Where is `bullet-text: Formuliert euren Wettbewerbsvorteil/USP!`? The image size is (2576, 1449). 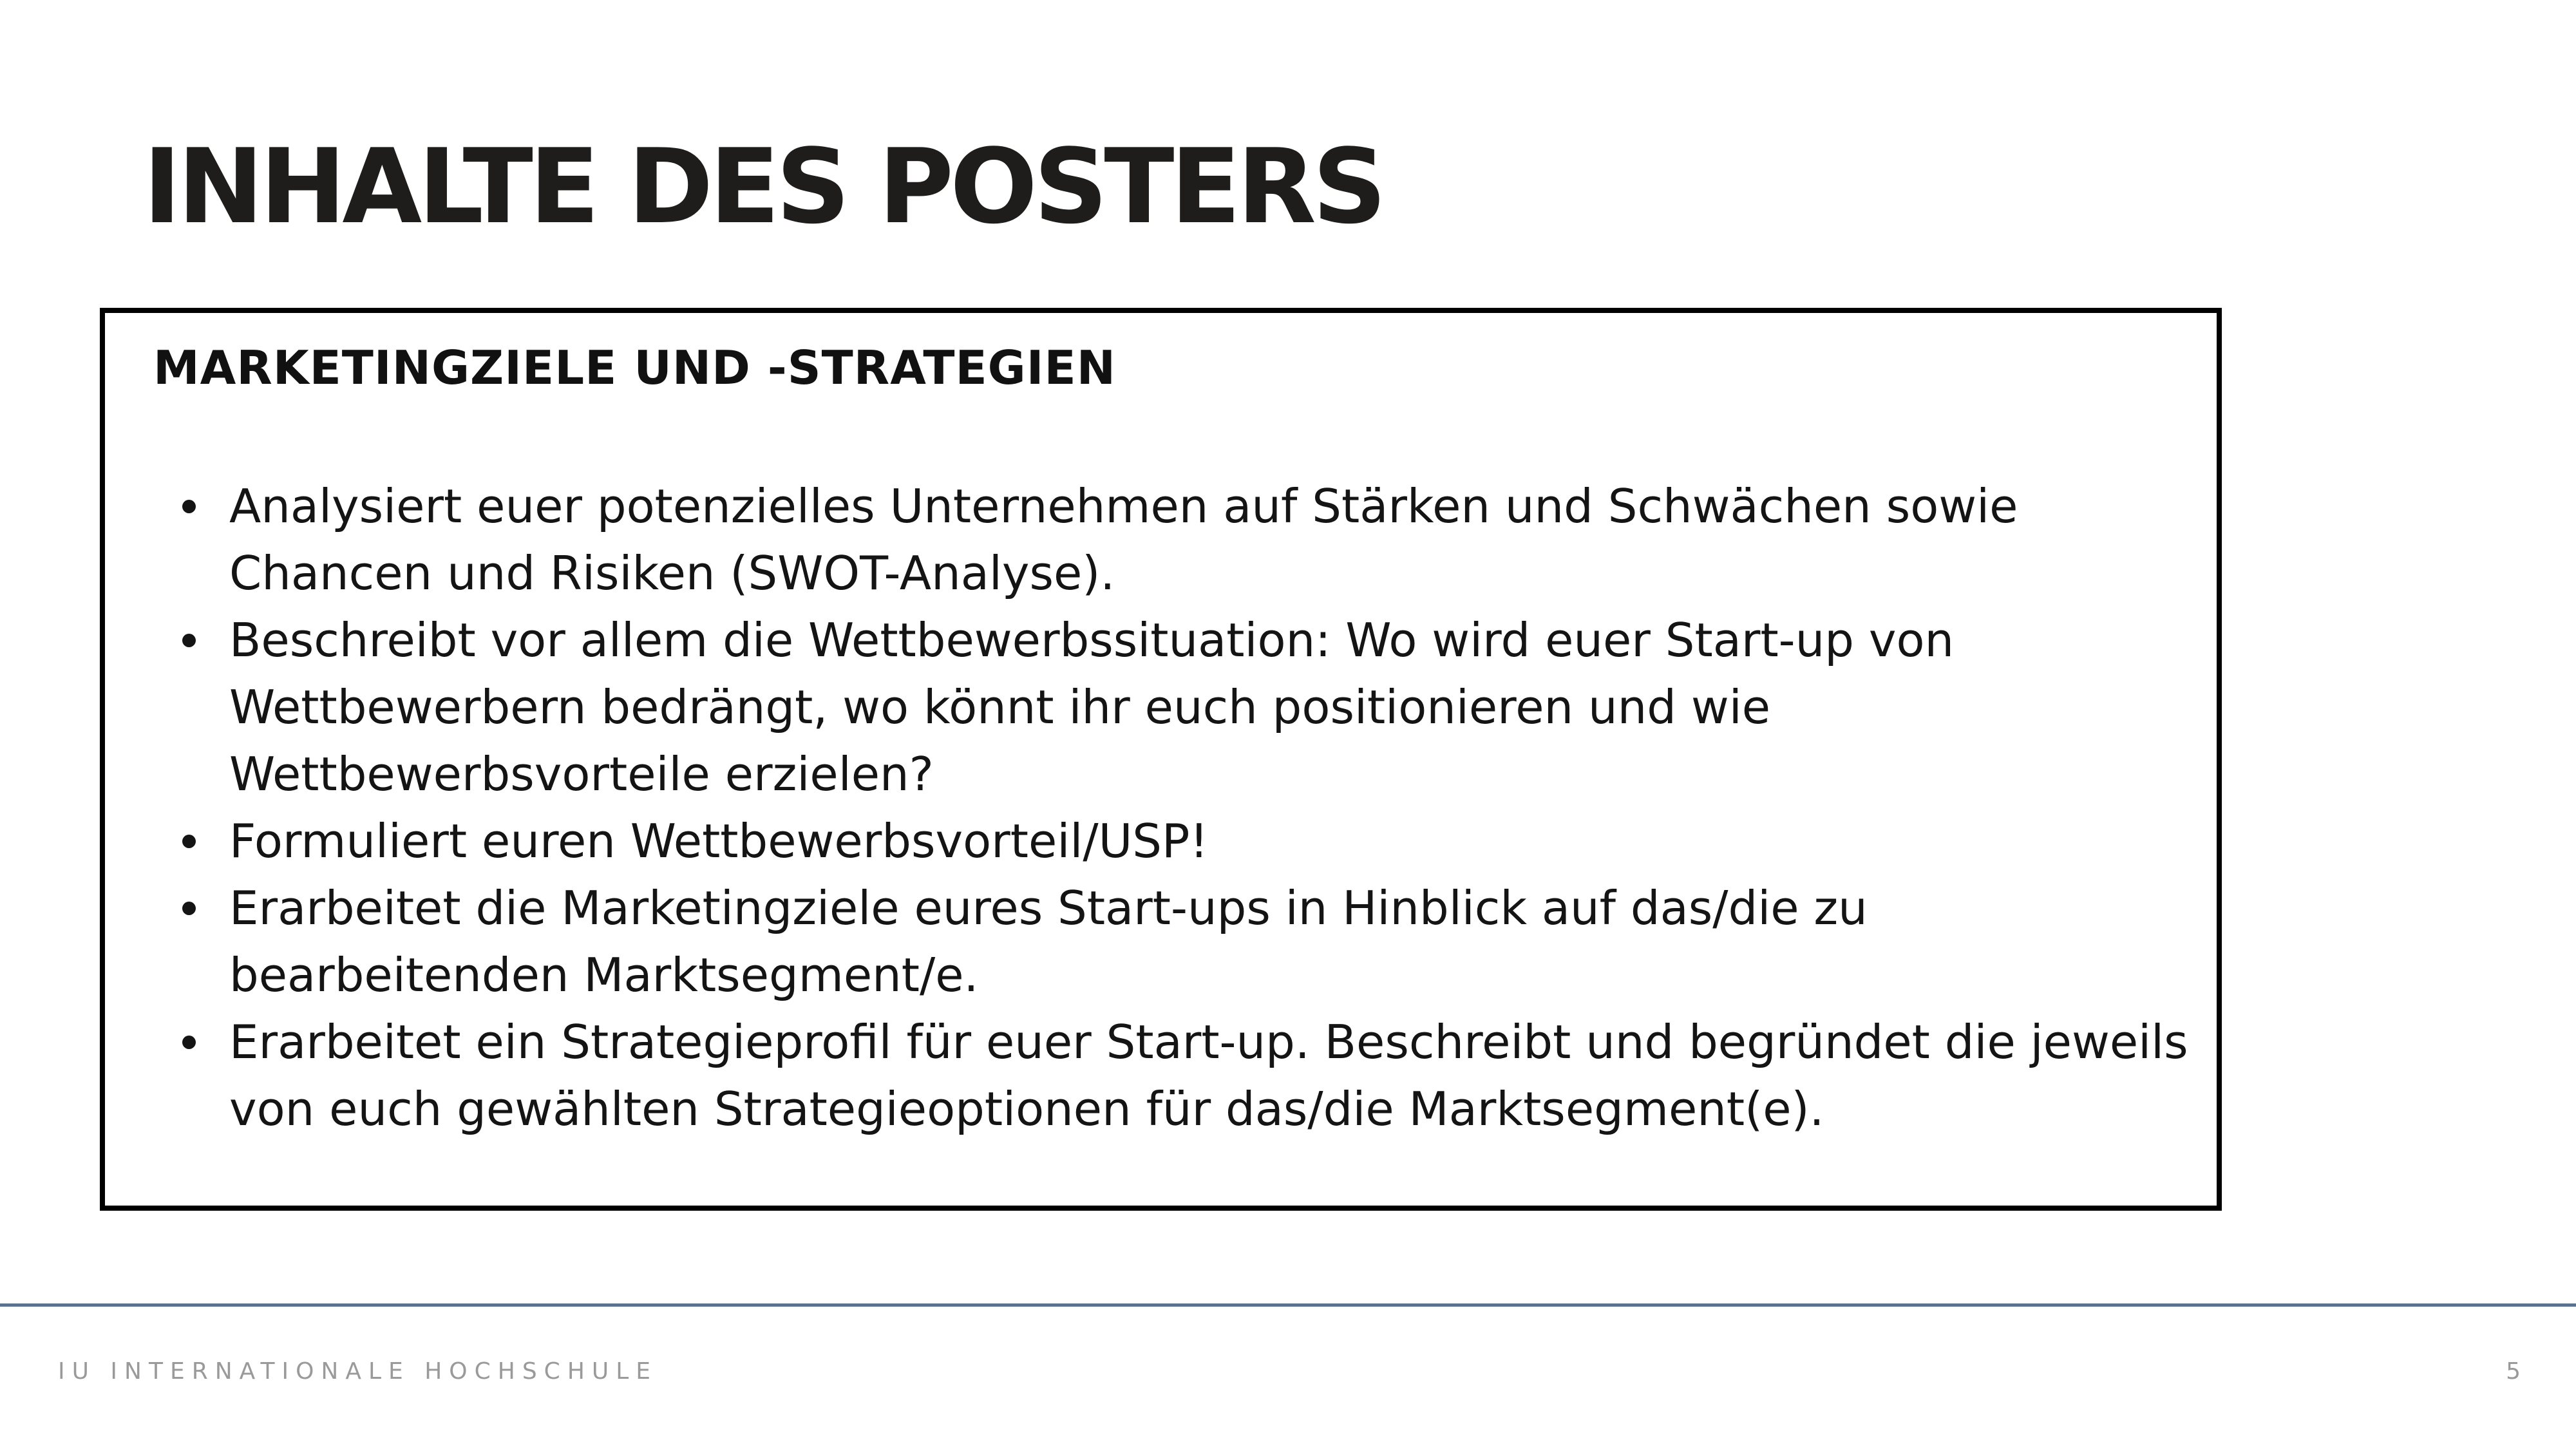 bullet-text: Formuliert euren Wettbewerbsvorteil/USP! is located at coordinates (719, 841).